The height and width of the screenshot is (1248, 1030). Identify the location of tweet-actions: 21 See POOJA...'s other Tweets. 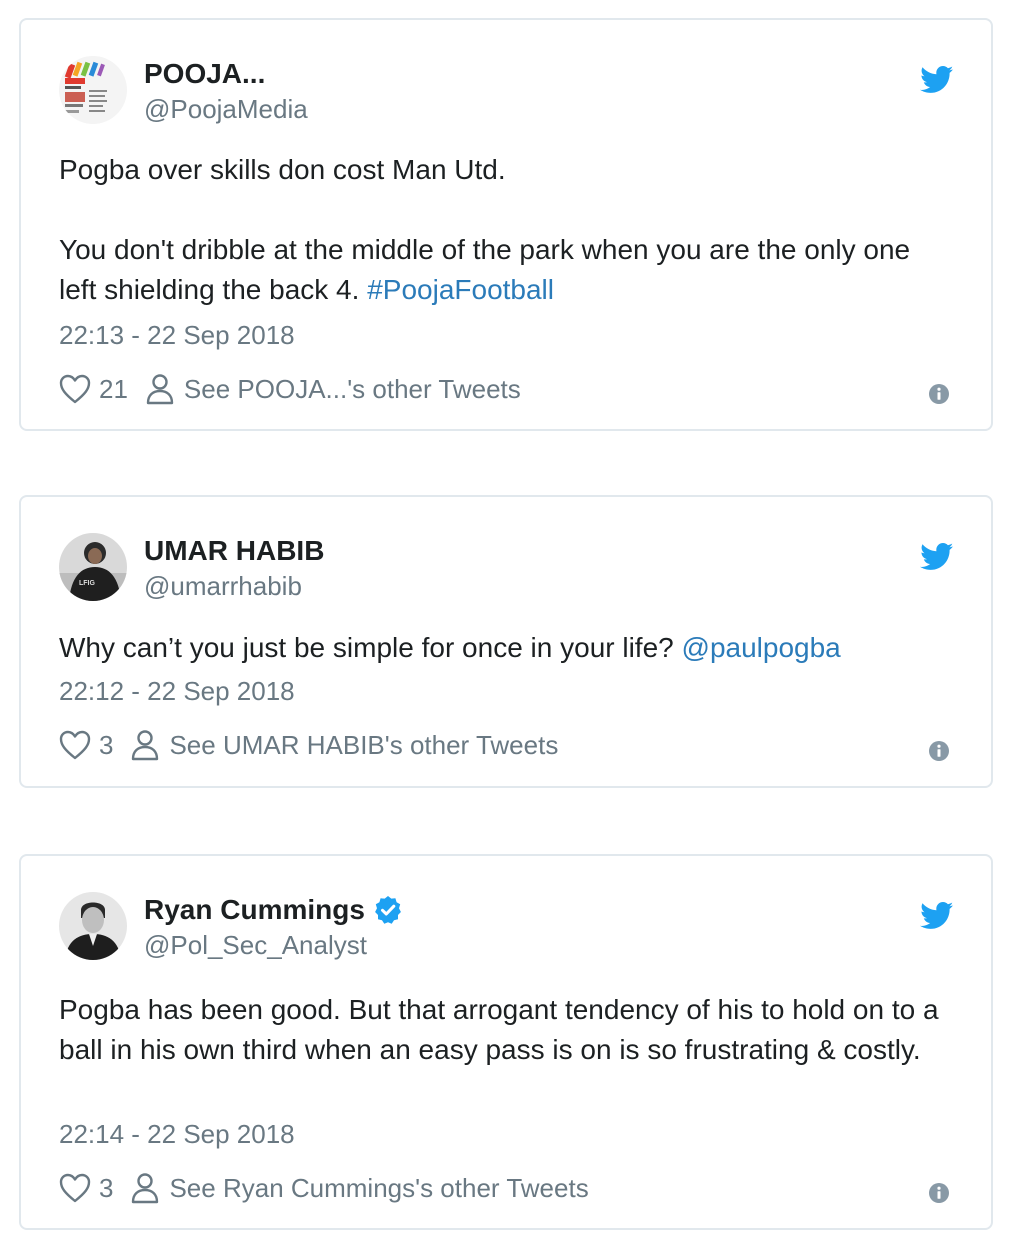
(290, 389).